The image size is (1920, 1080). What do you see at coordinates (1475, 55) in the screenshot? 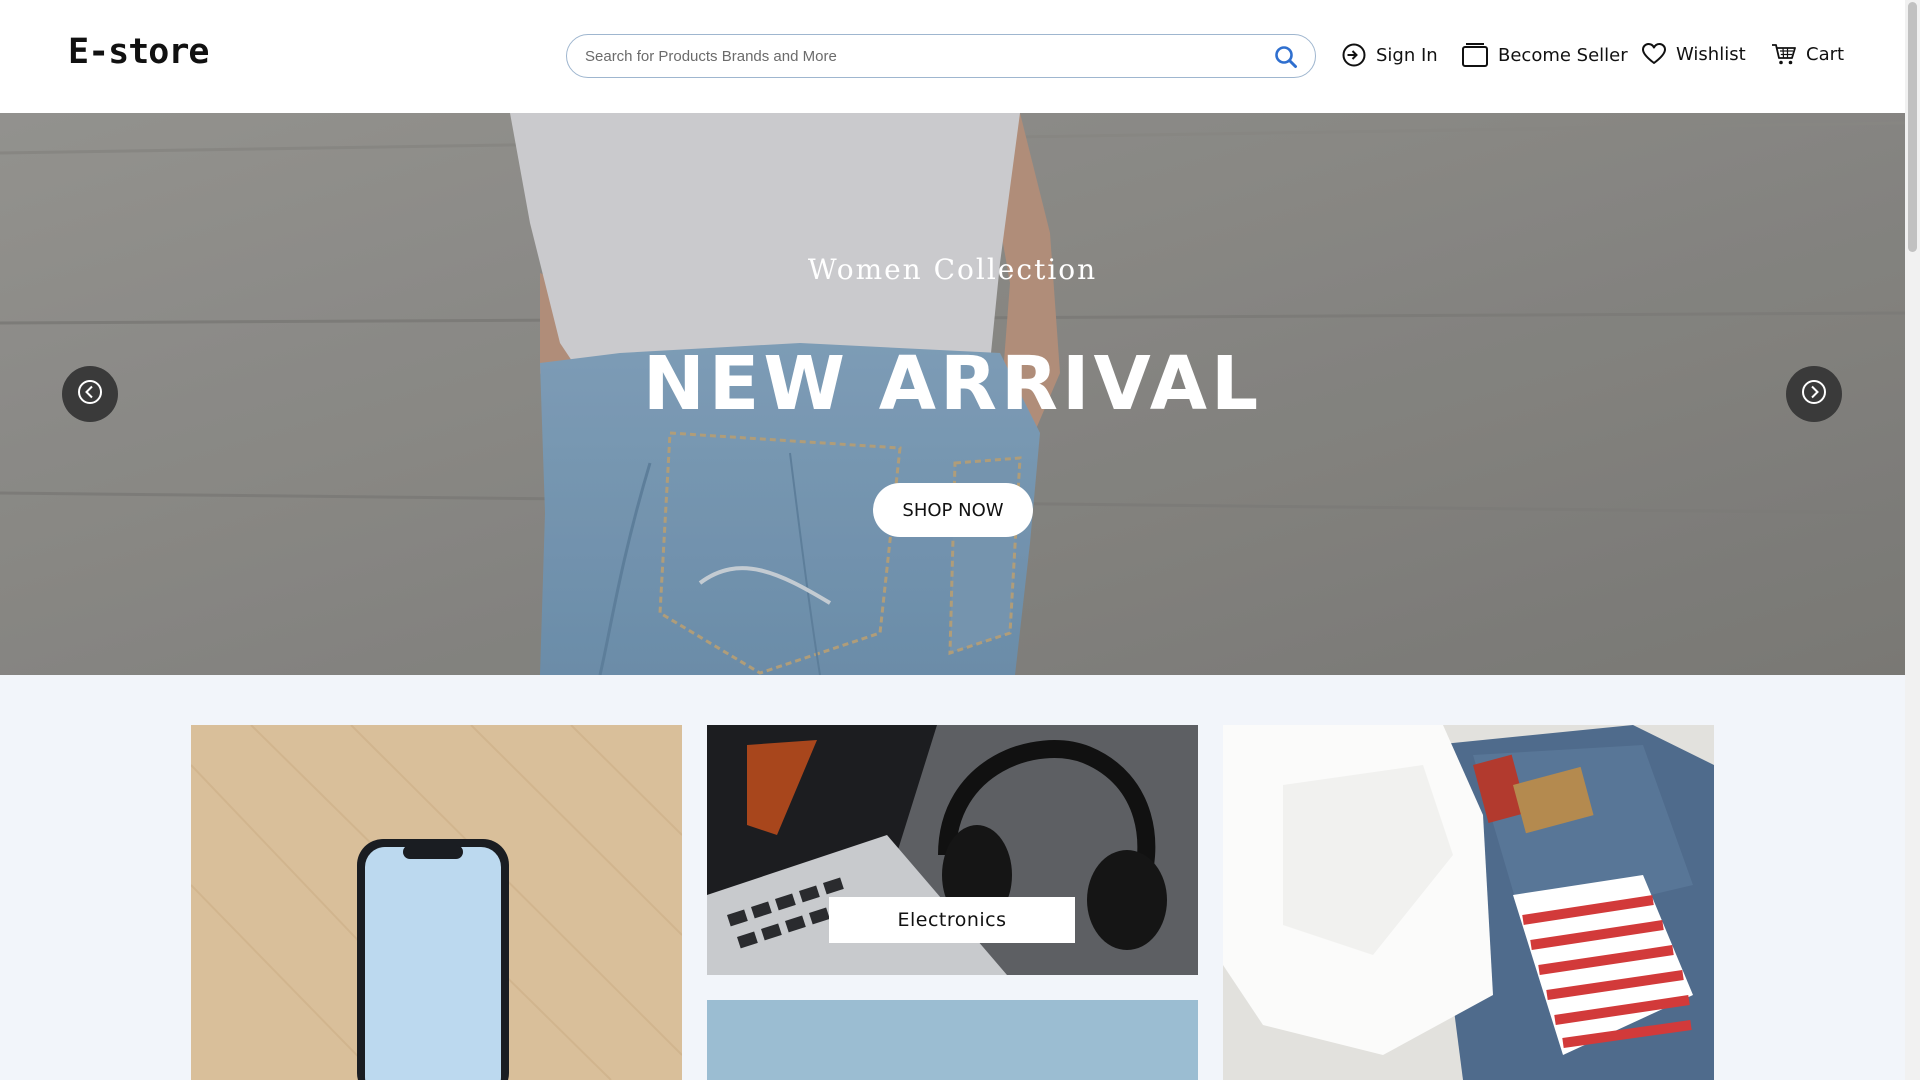
I see `store-icon` at bounding box center [1475, 55].